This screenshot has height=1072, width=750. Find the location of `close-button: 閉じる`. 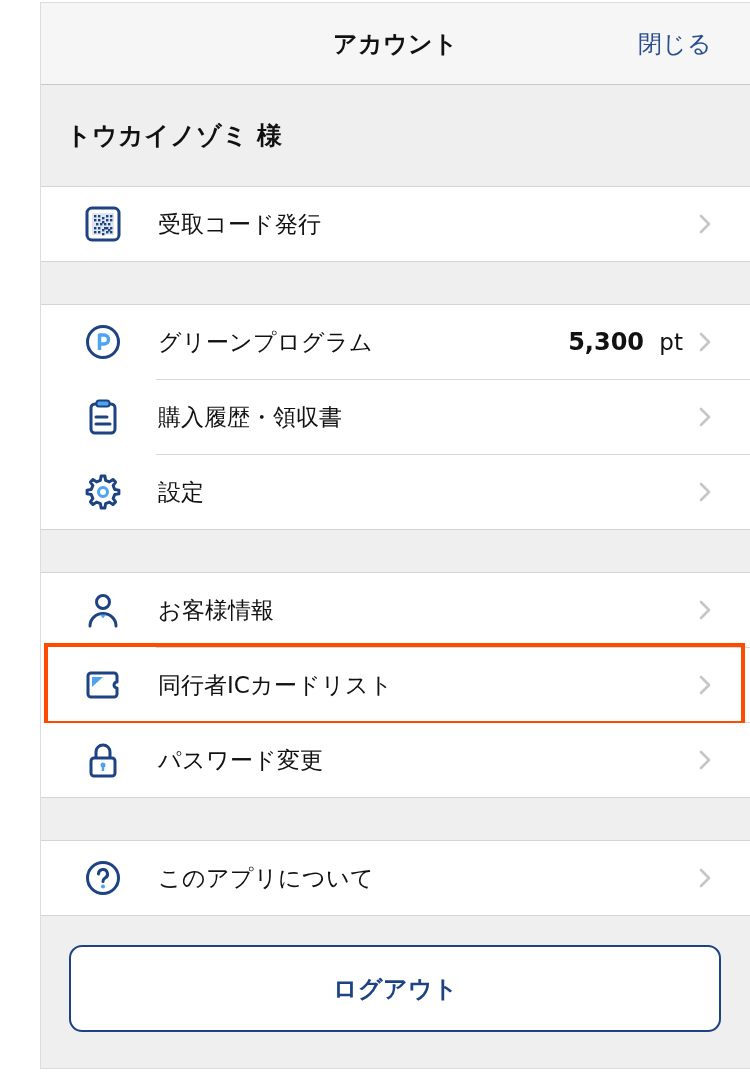

close-button: 閉じる is located at coordinates (675, 43).